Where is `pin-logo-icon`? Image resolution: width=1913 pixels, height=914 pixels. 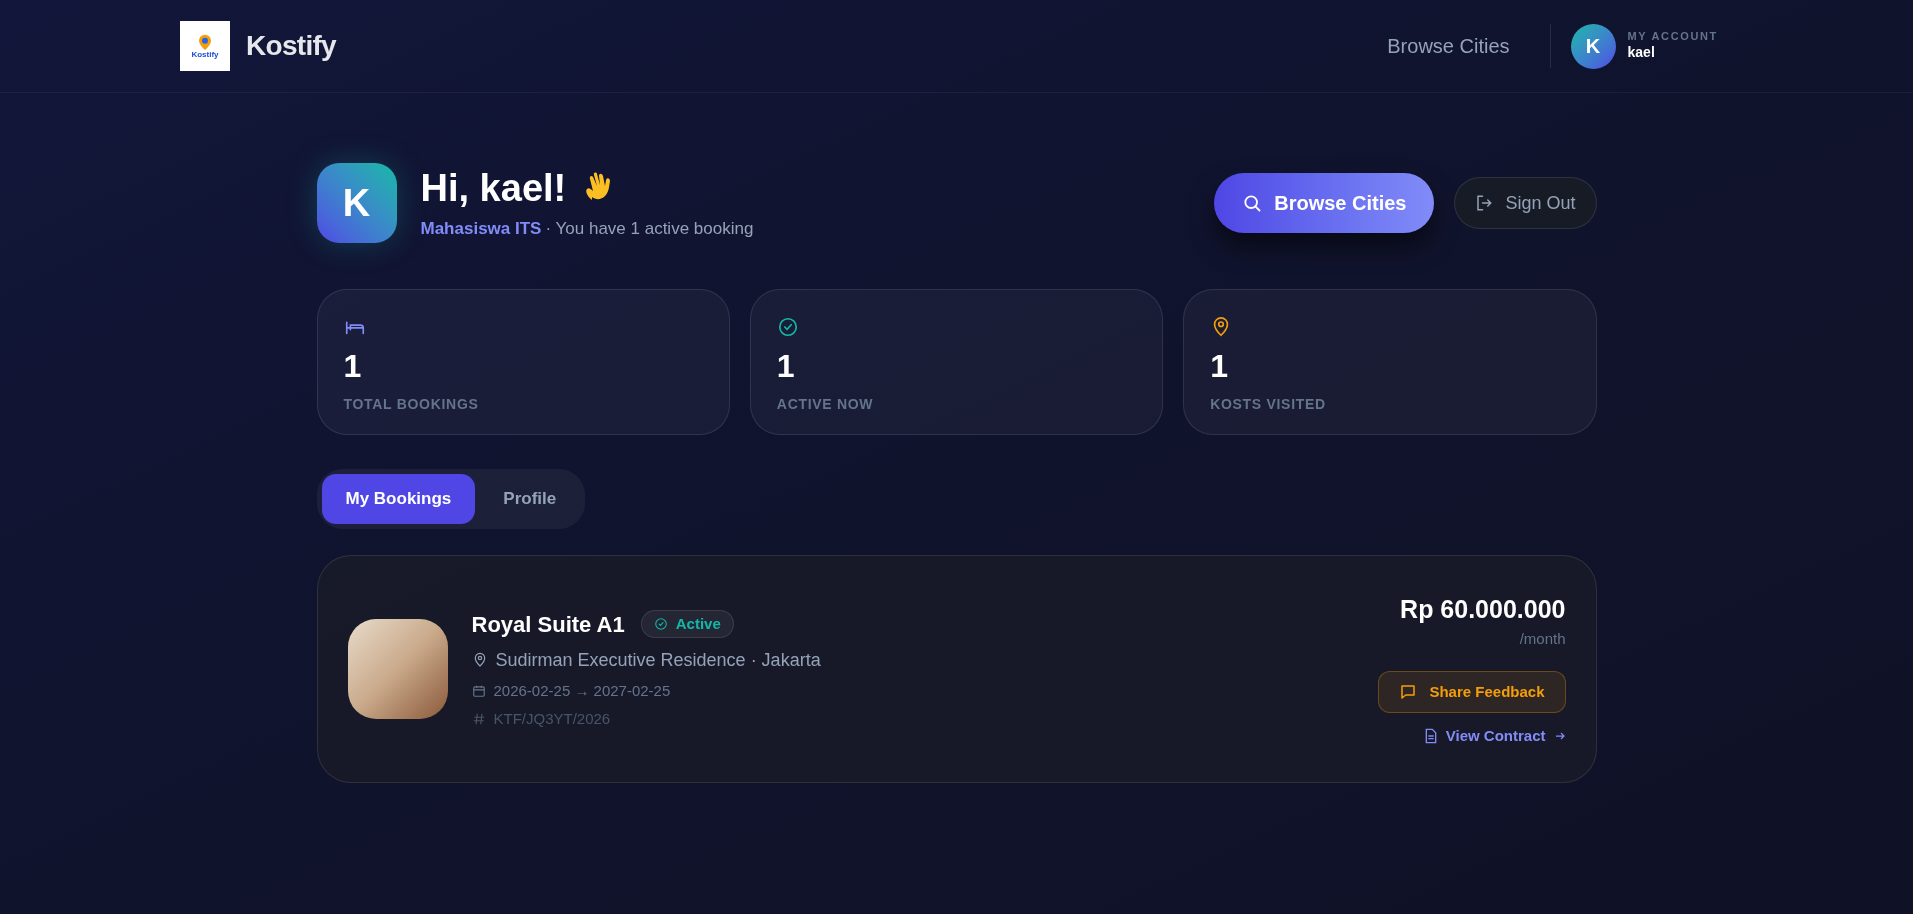 pin-logo-icon is located at coordinates (205, 42).